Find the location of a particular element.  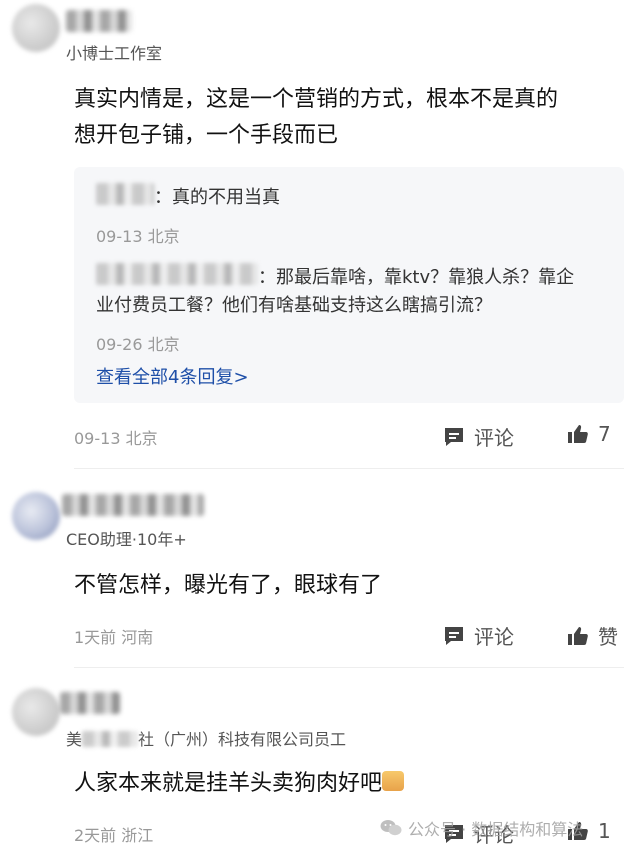

author-subtitle: CEO助理·10年+ is located at coordinates (126, 539).